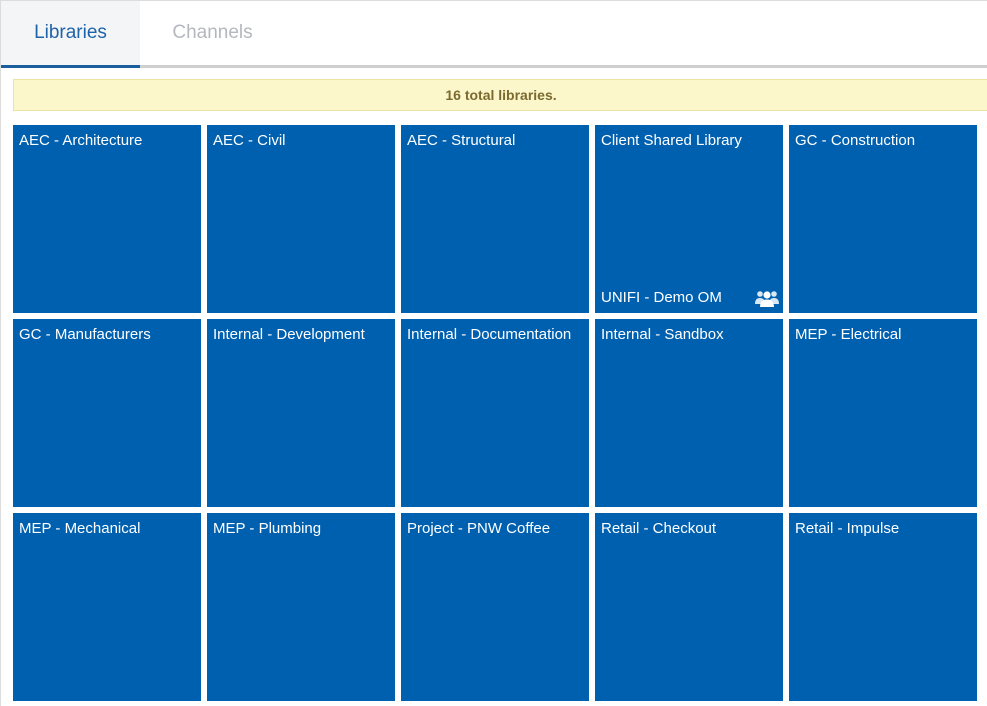  What do you see at coordinates (107, 219) in the screenshot?
I see `library-tile: AEC - Architecture` at bounding box center [107, 219].